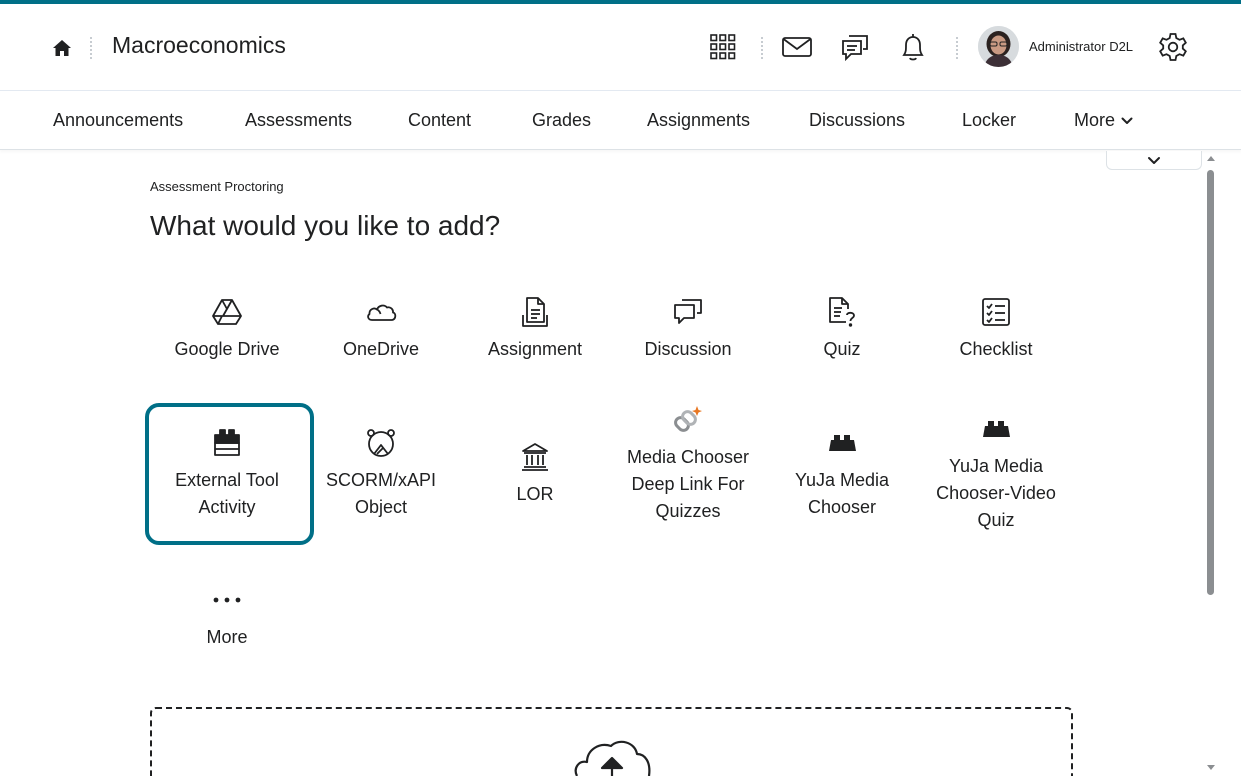 This screenshot has width=1241, height=776. Describe the element at coordinates (298, 120) in the screenshot. I see `nav-assessments: Assessments` at that location.